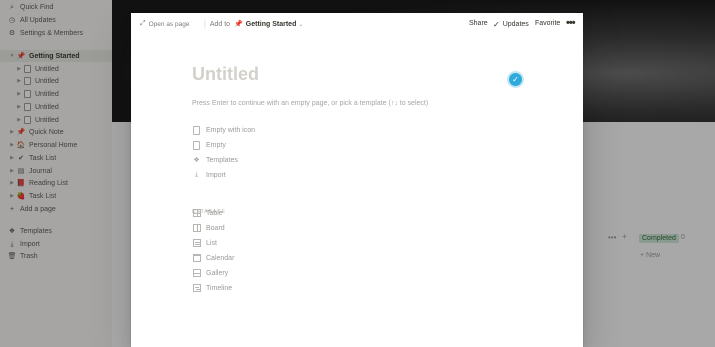 The width and height of the screenshot is (715, 347). What do you see at coordinates (231, 130) in the screenshot?
I see `option-label: Empty with icon` at bounding box center [231, 130].